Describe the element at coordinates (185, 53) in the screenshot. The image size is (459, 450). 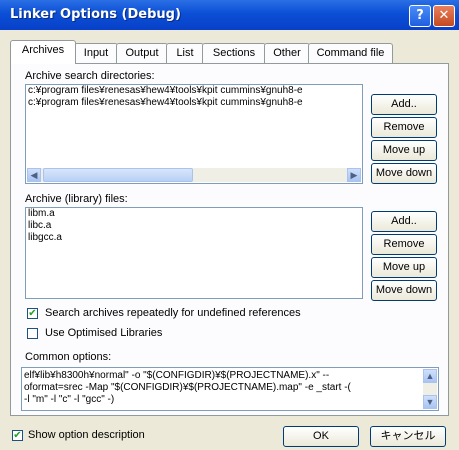
I see `tab-list: List` at that location.